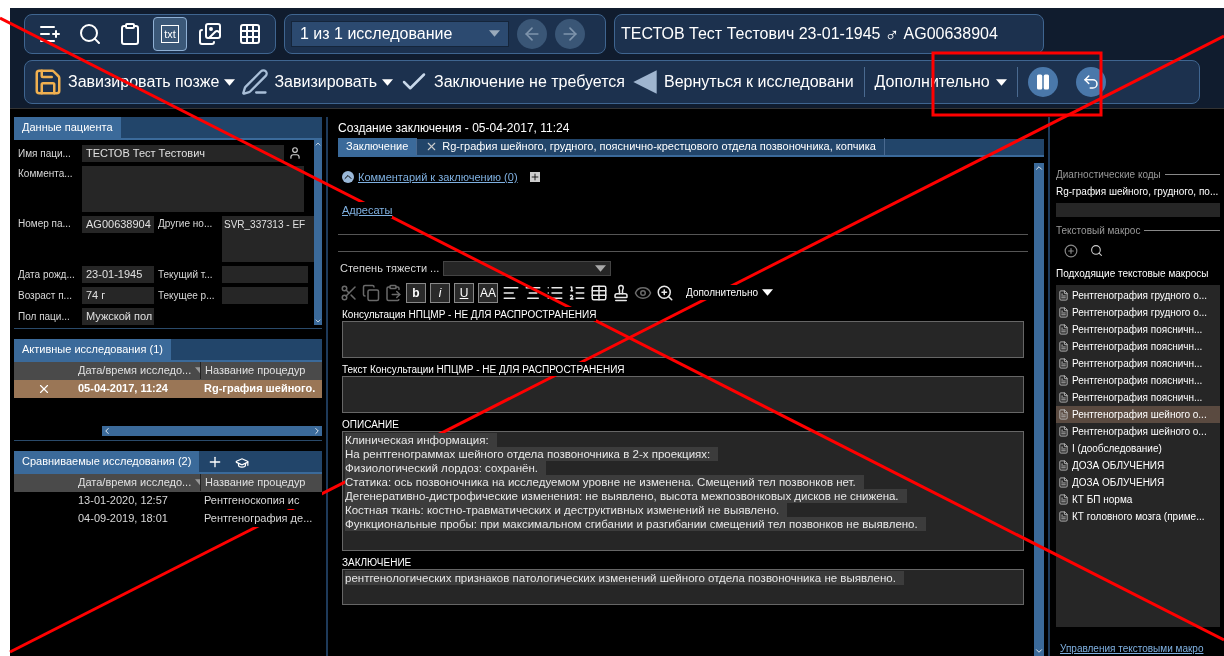  Describe the element at coordinates (570, 33) in the screenshot. I see `next-button` at that location.